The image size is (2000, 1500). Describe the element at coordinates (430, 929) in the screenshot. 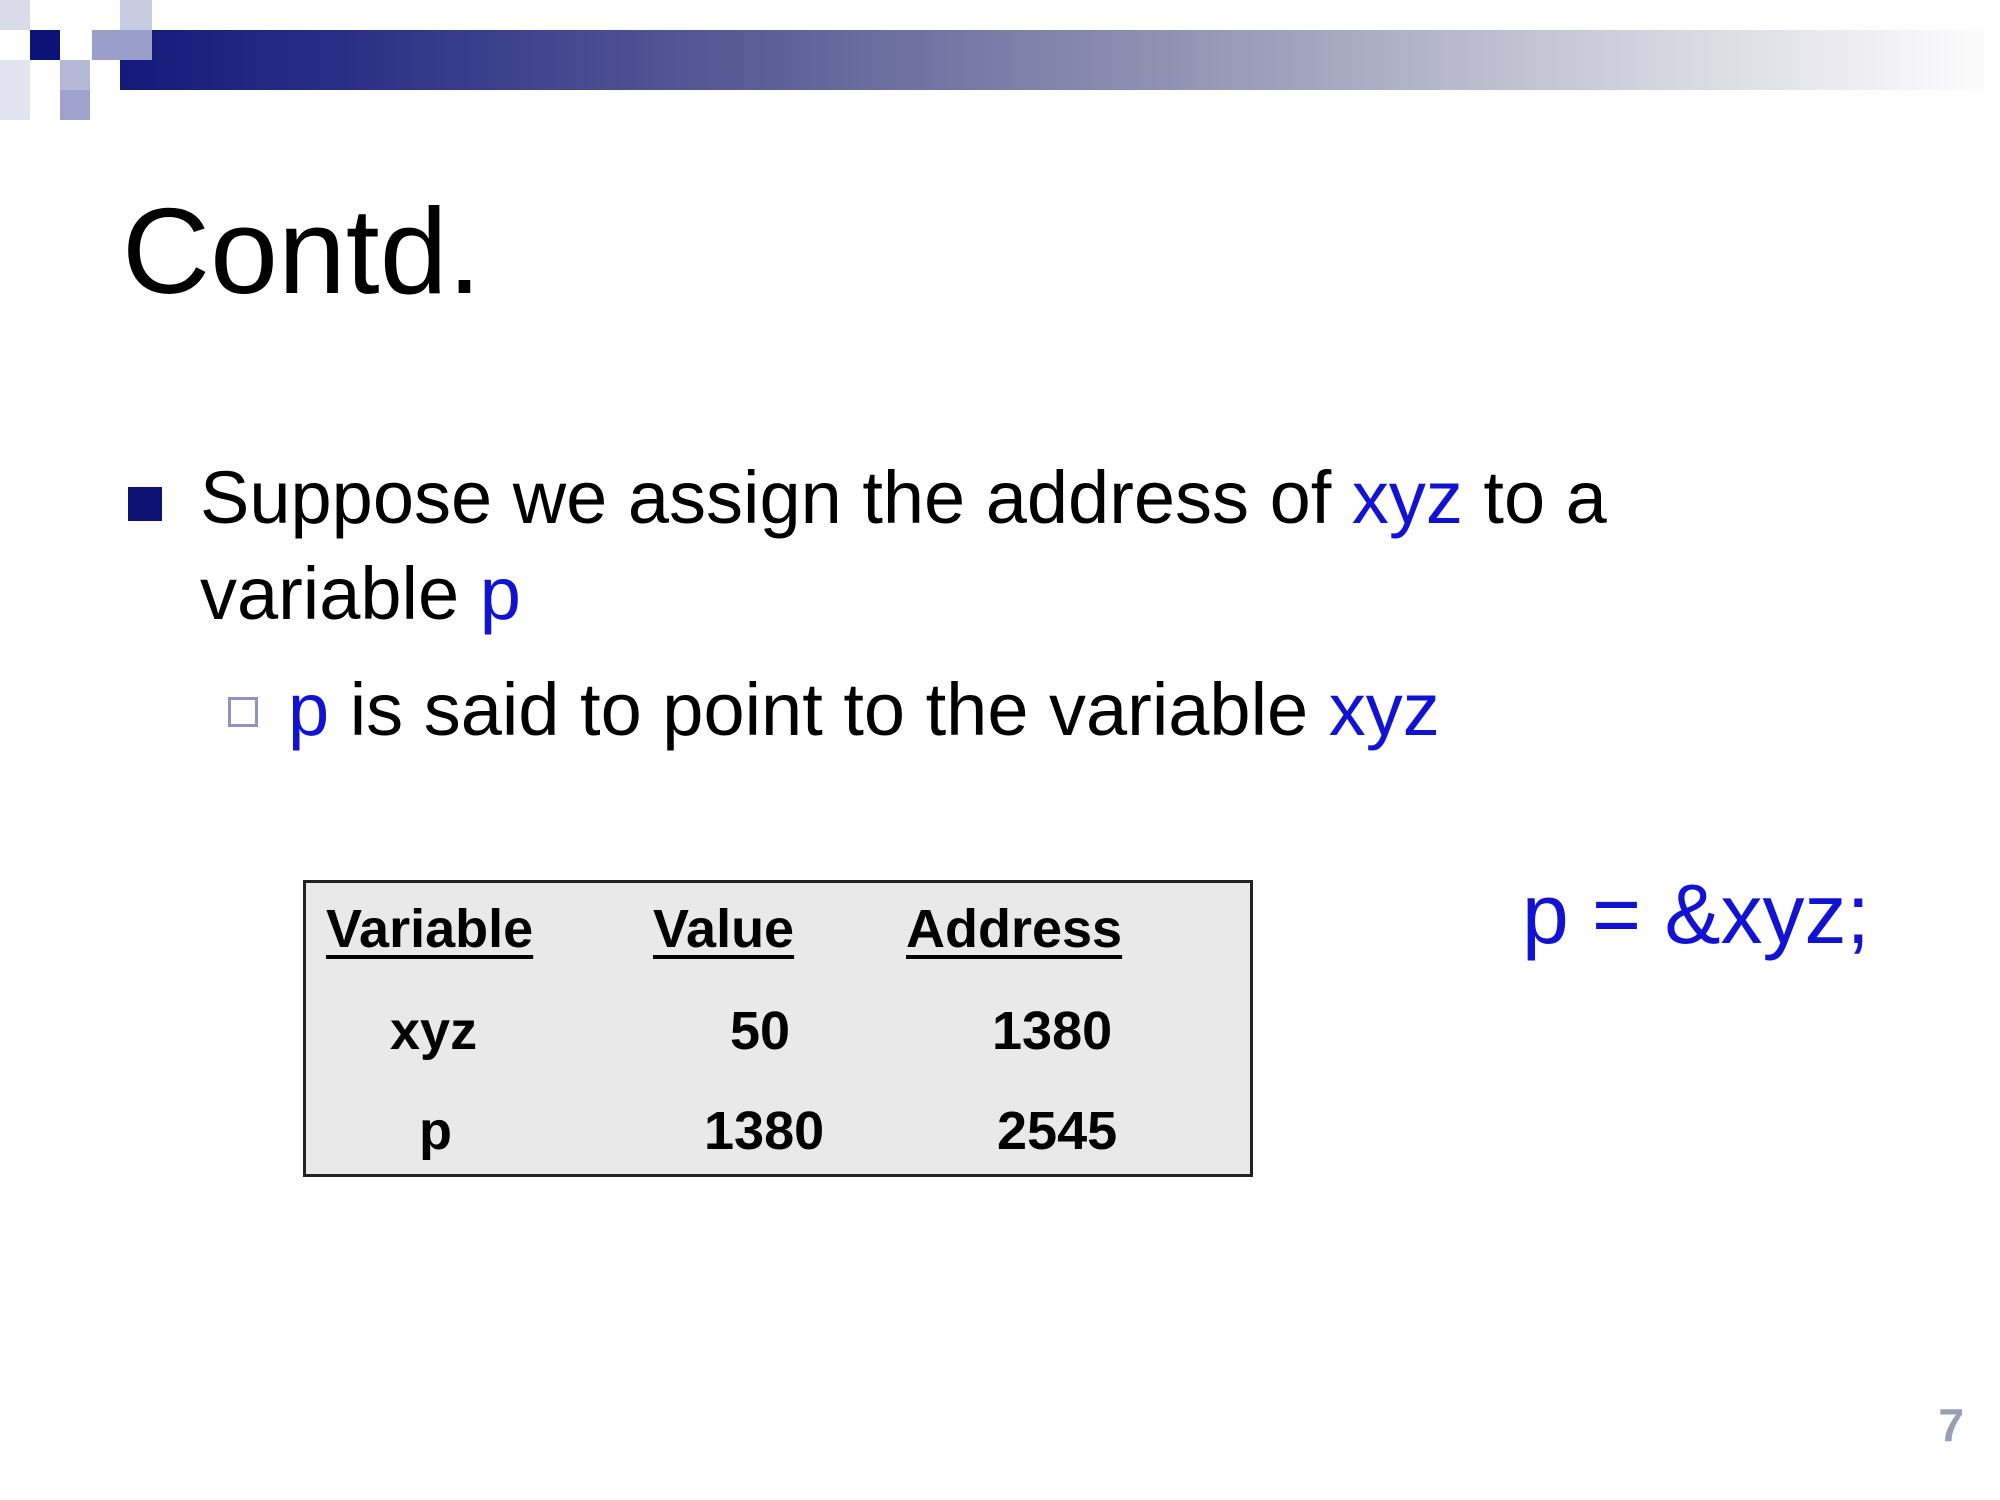

I see `table-header-variable: Variable` at that location.